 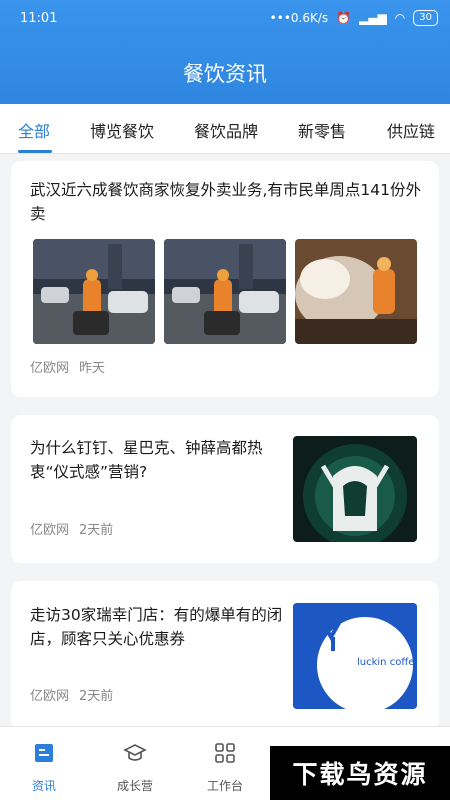 I want to click on grid-icon, so click(x=225, y=753).